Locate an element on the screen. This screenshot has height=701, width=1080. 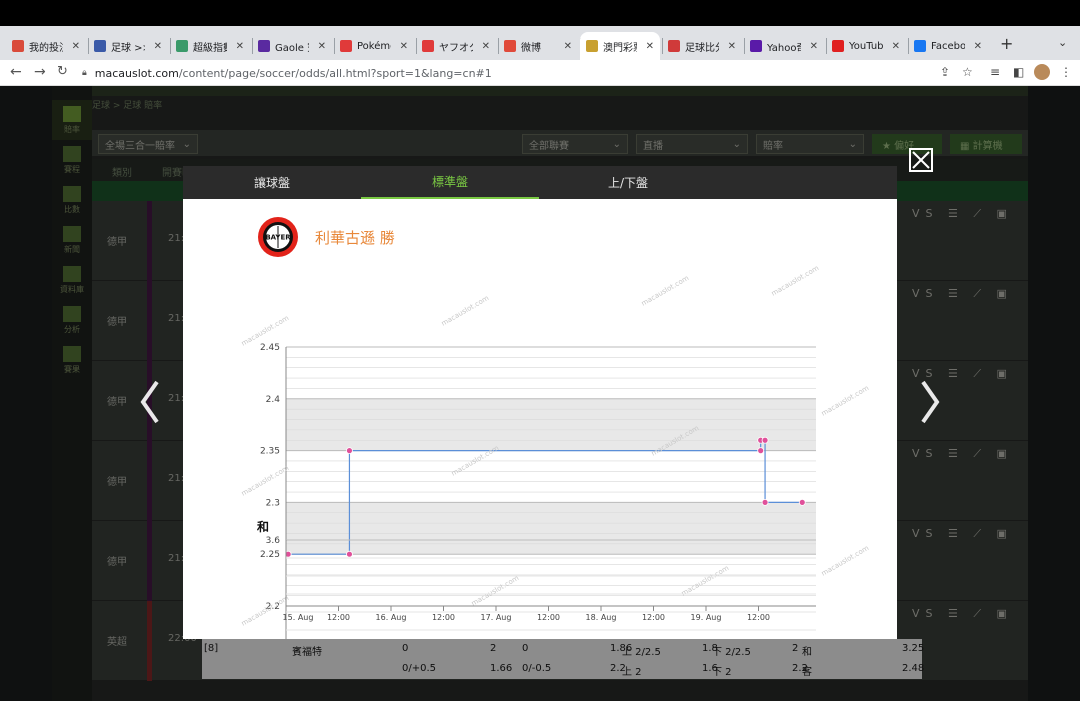
tab-label: 足球 >> is located at coordinates (128, 48).